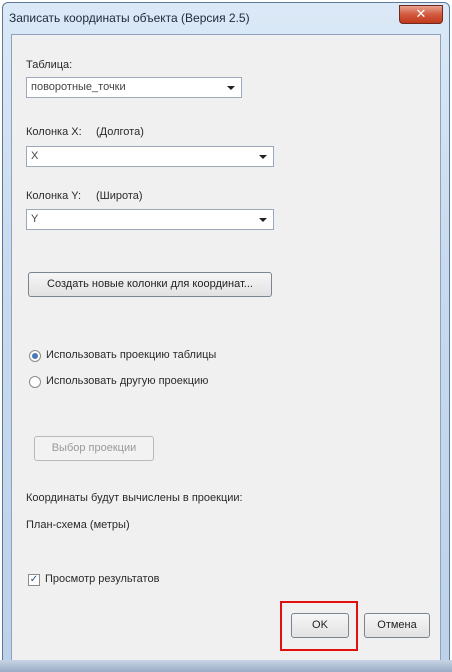 The height and width of the screenshot is (672, 452). What do you see at coordinates (35, 356) in the screenshot?
I see `use-table-projection-radio` at bounding box center [35, 356].